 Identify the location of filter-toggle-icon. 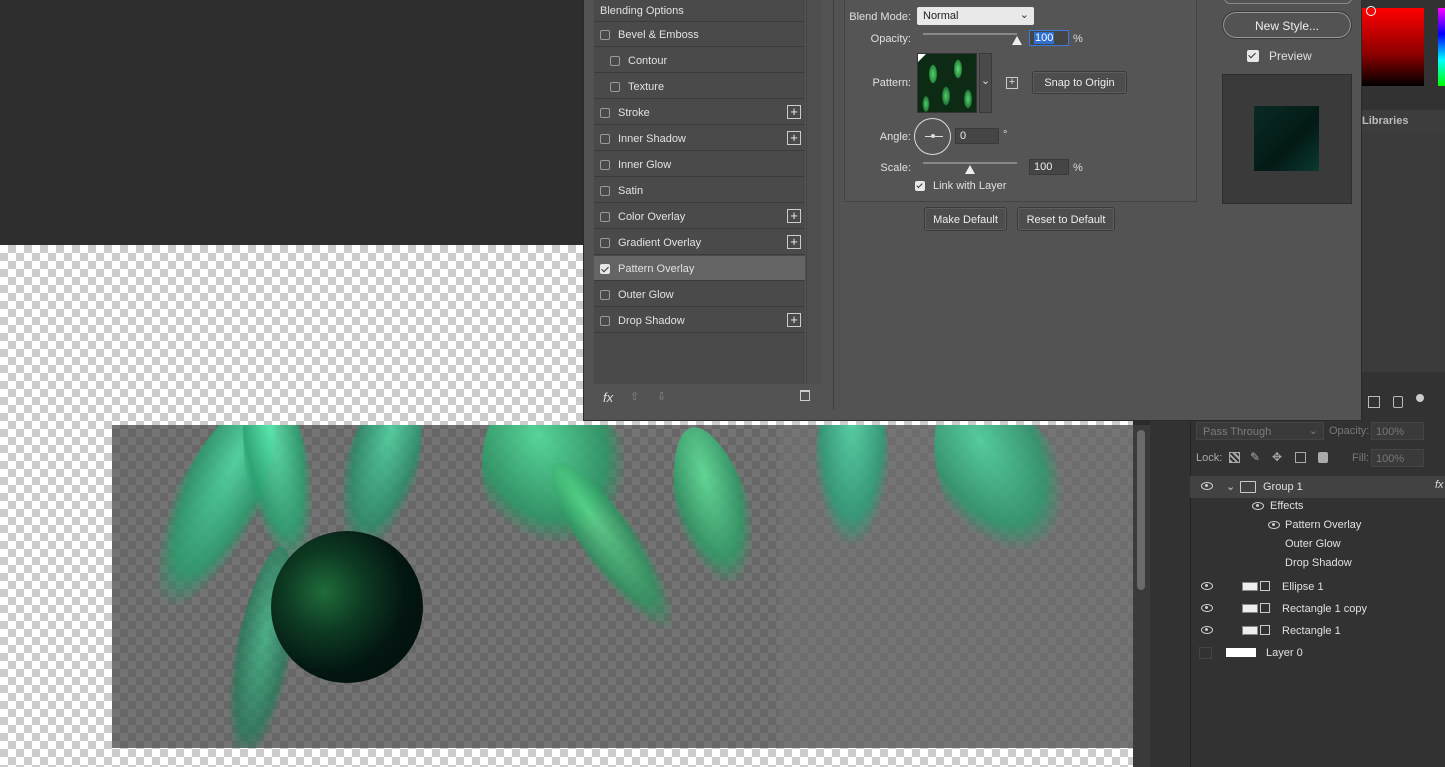
(1420, 398).